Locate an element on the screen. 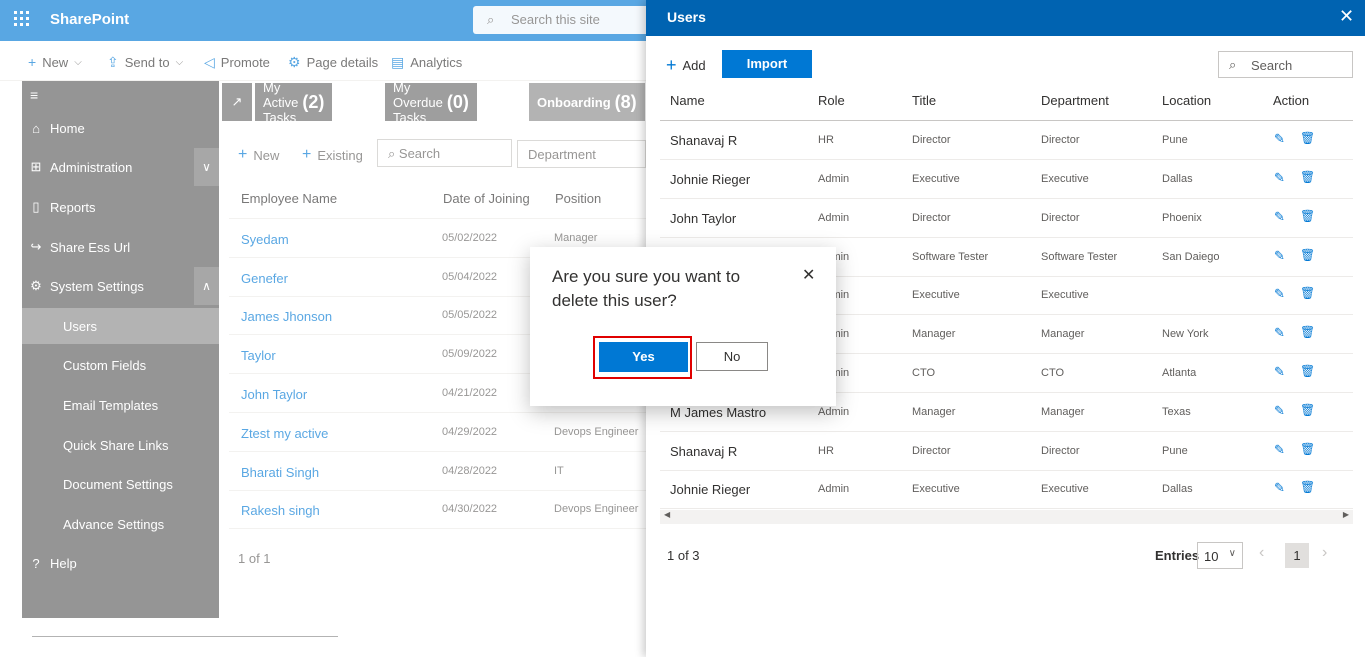  prev-page-icon: ‹ is located at coordinates (1261, 553).